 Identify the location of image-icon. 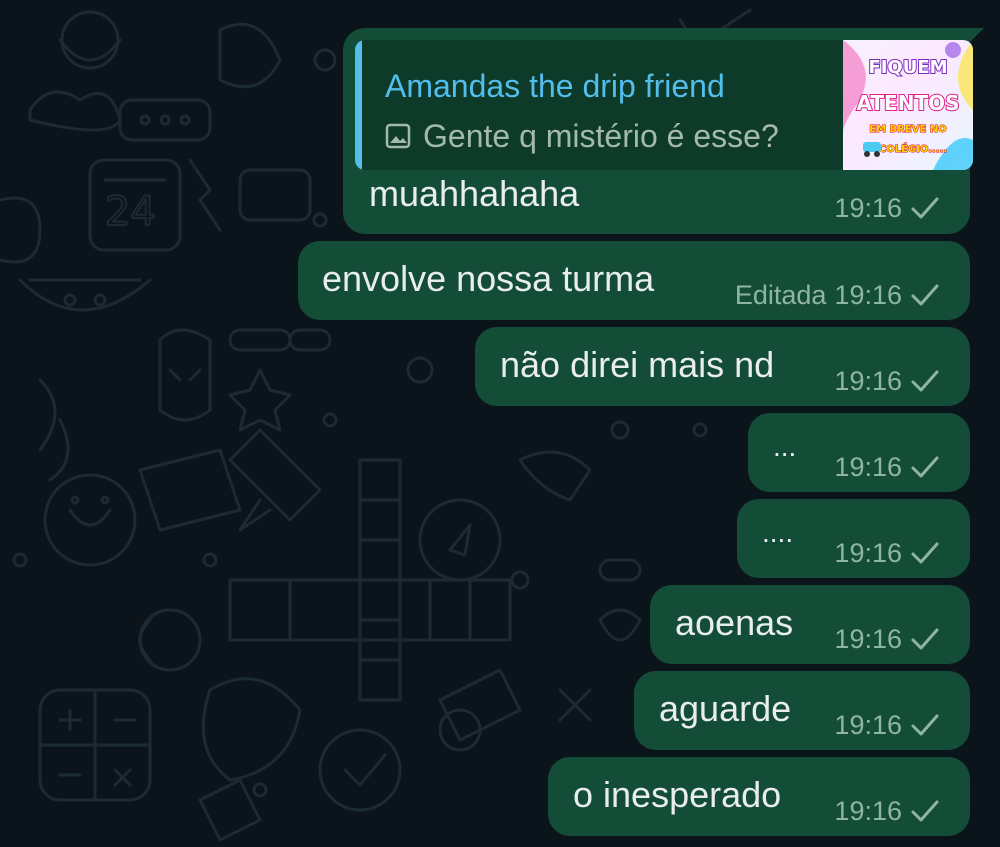
(398, 136).